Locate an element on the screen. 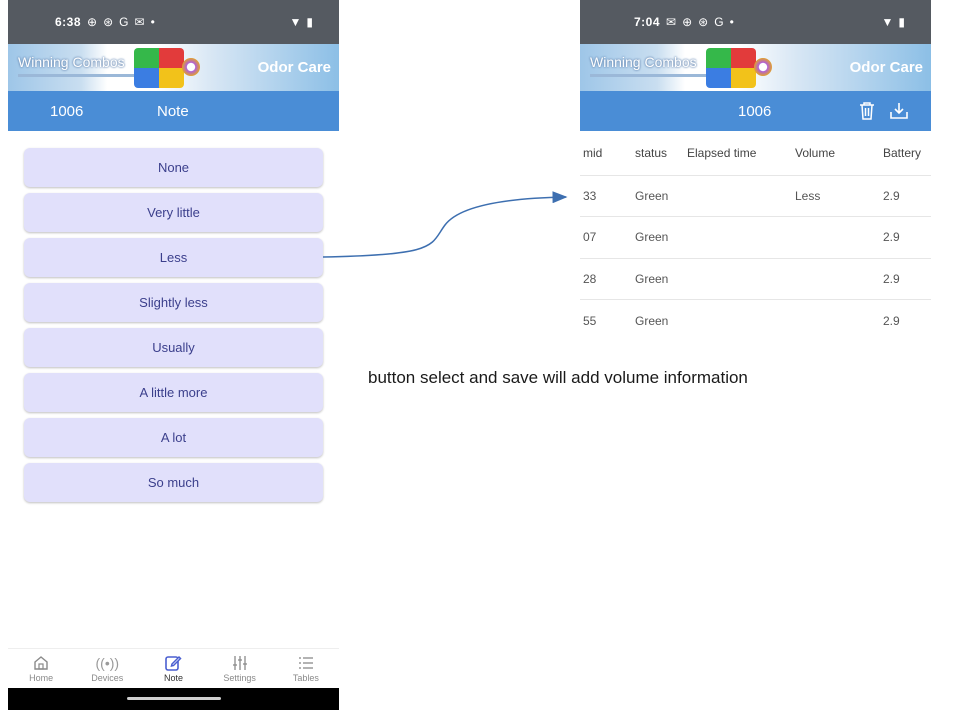 Image resolution: width=964 pixels, height=710 pixels. nav-settings: Settings is located at coordinates (240, 668).